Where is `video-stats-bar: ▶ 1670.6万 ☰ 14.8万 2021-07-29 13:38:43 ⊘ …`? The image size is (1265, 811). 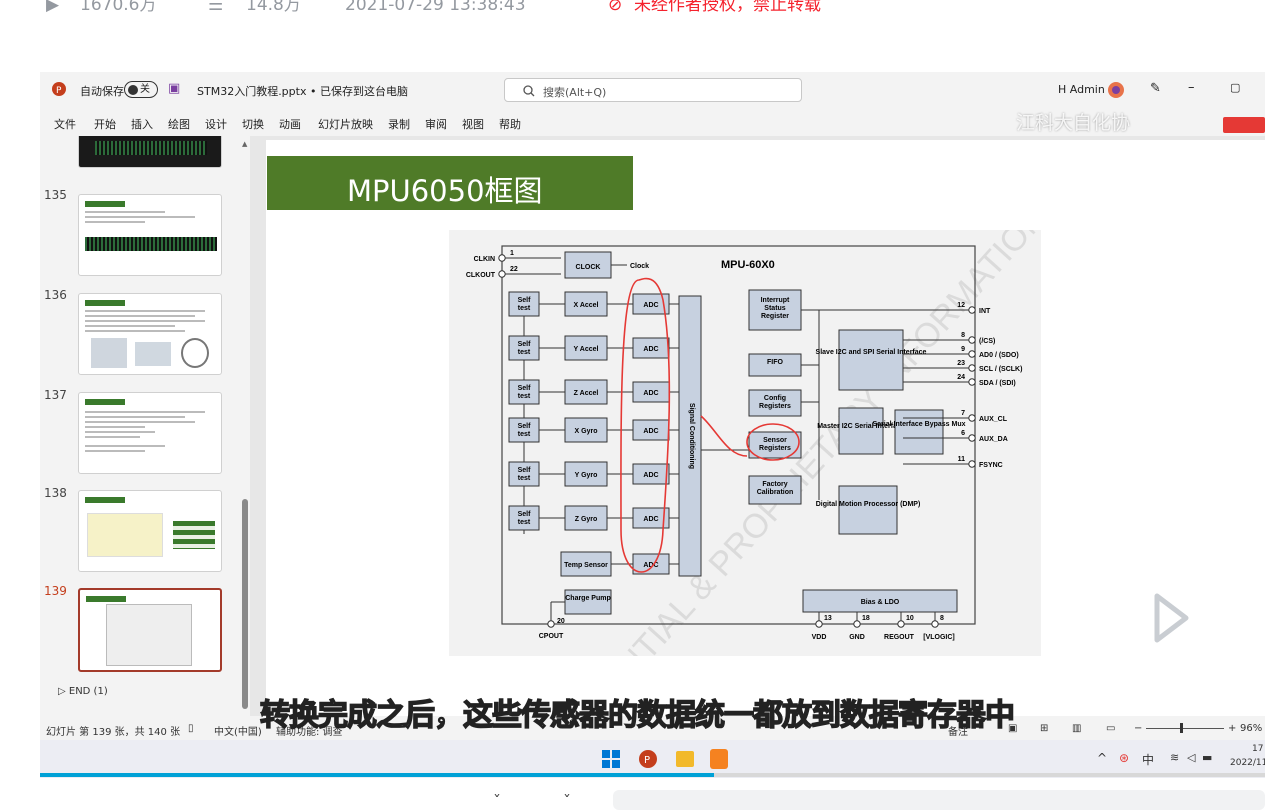
video-stats-bar: ▶ 1670.6万 ☰ 14.8万 2021-07-29 13:38:43 ⊘ … is located at coordinates (632, 10).